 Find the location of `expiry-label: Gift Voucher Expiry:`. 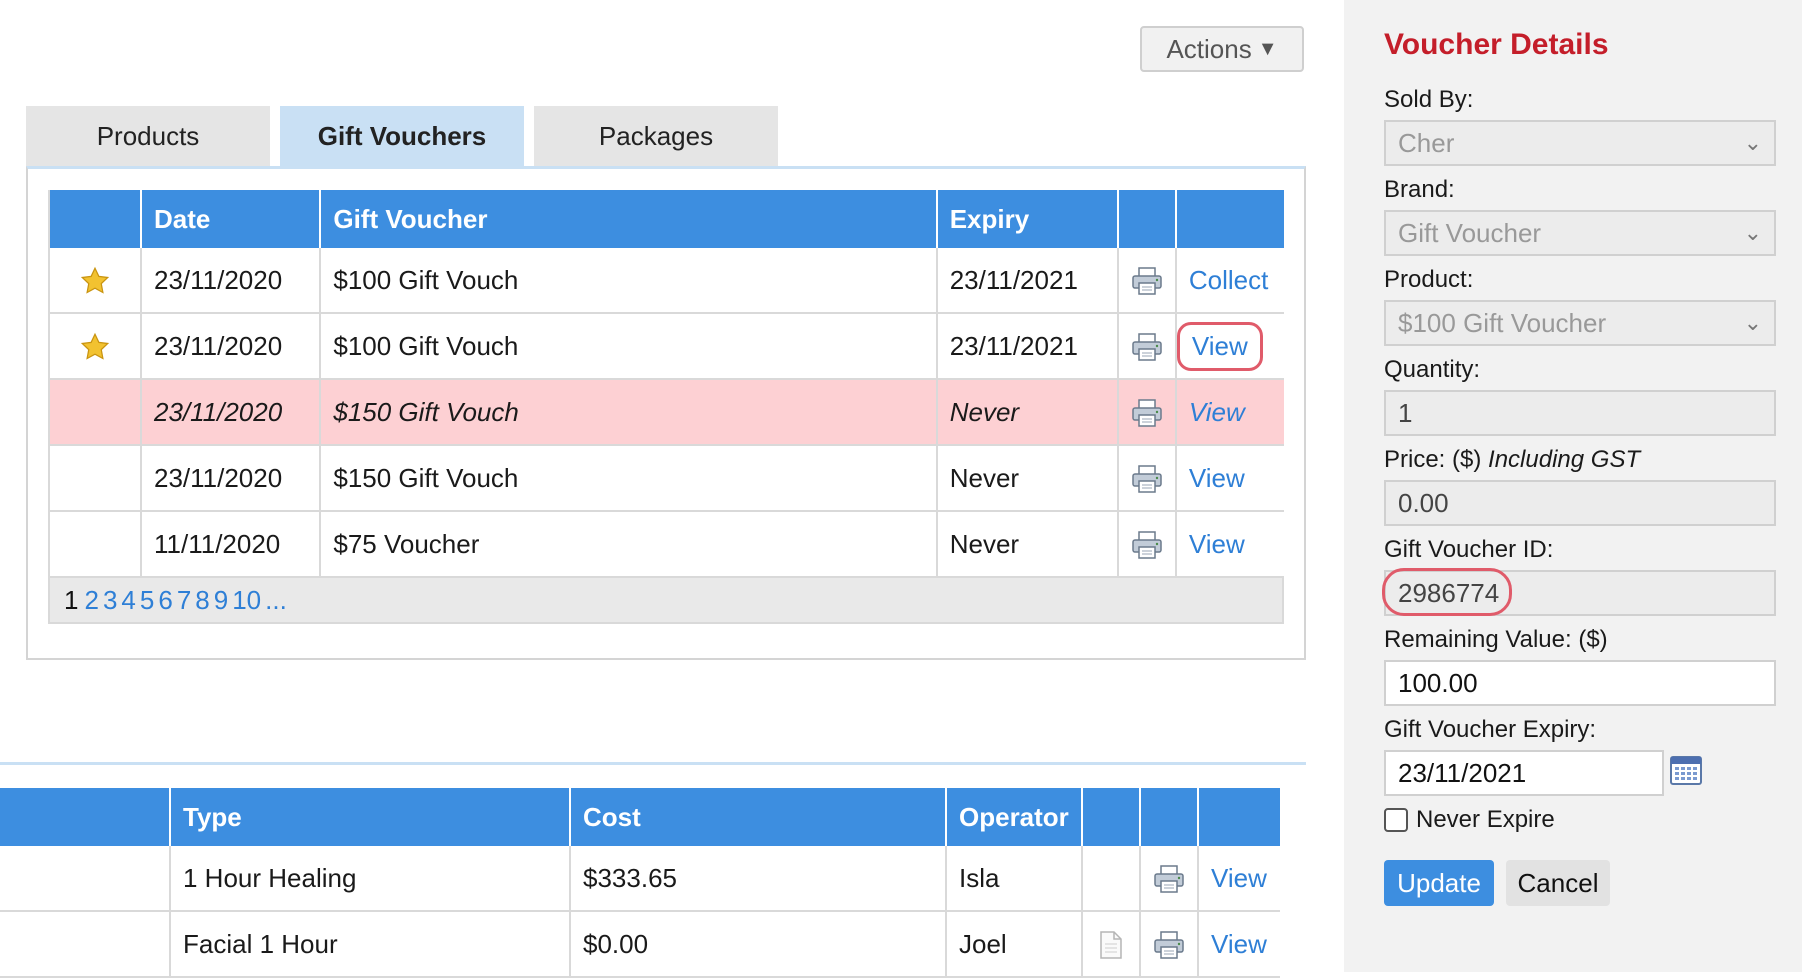

expiry-label: Gift Voucher Expiry: is located at coordinates (1490, 729).